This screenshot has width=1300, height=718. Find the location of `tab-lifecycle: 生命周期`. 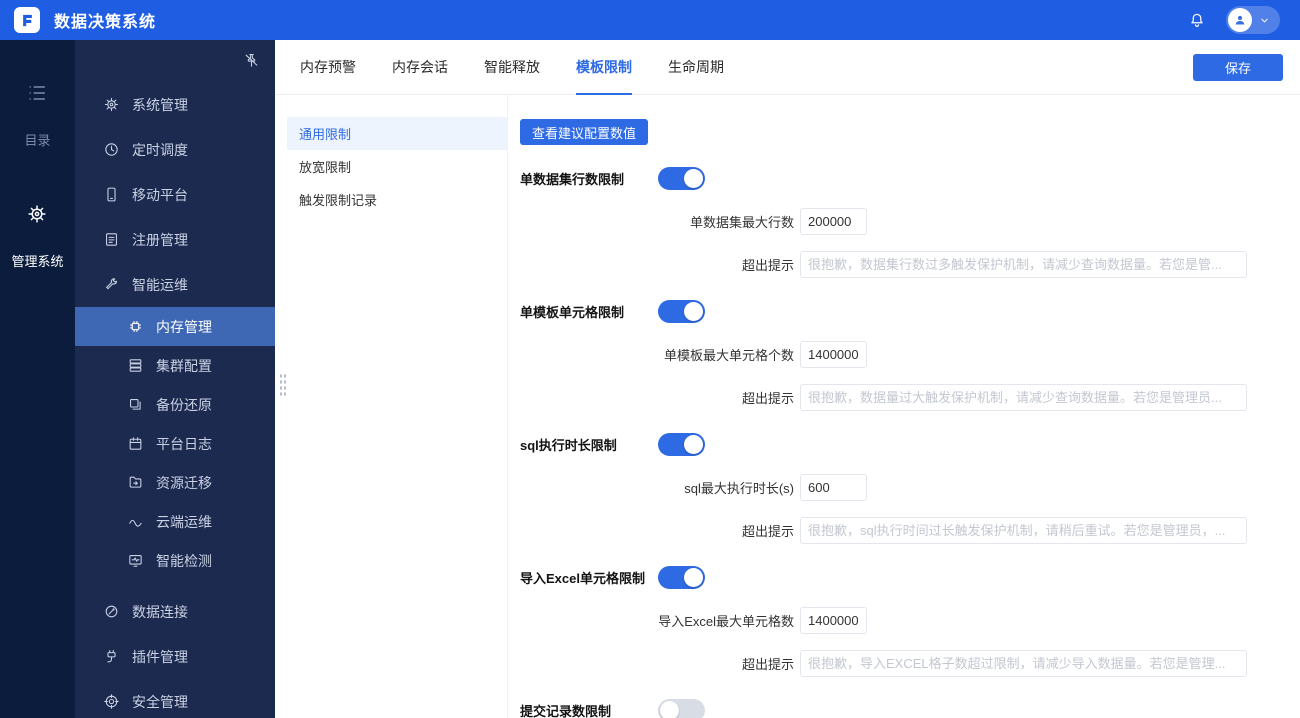

tab-lifecycle: 生命周期 is located at coordinates (696, 67).